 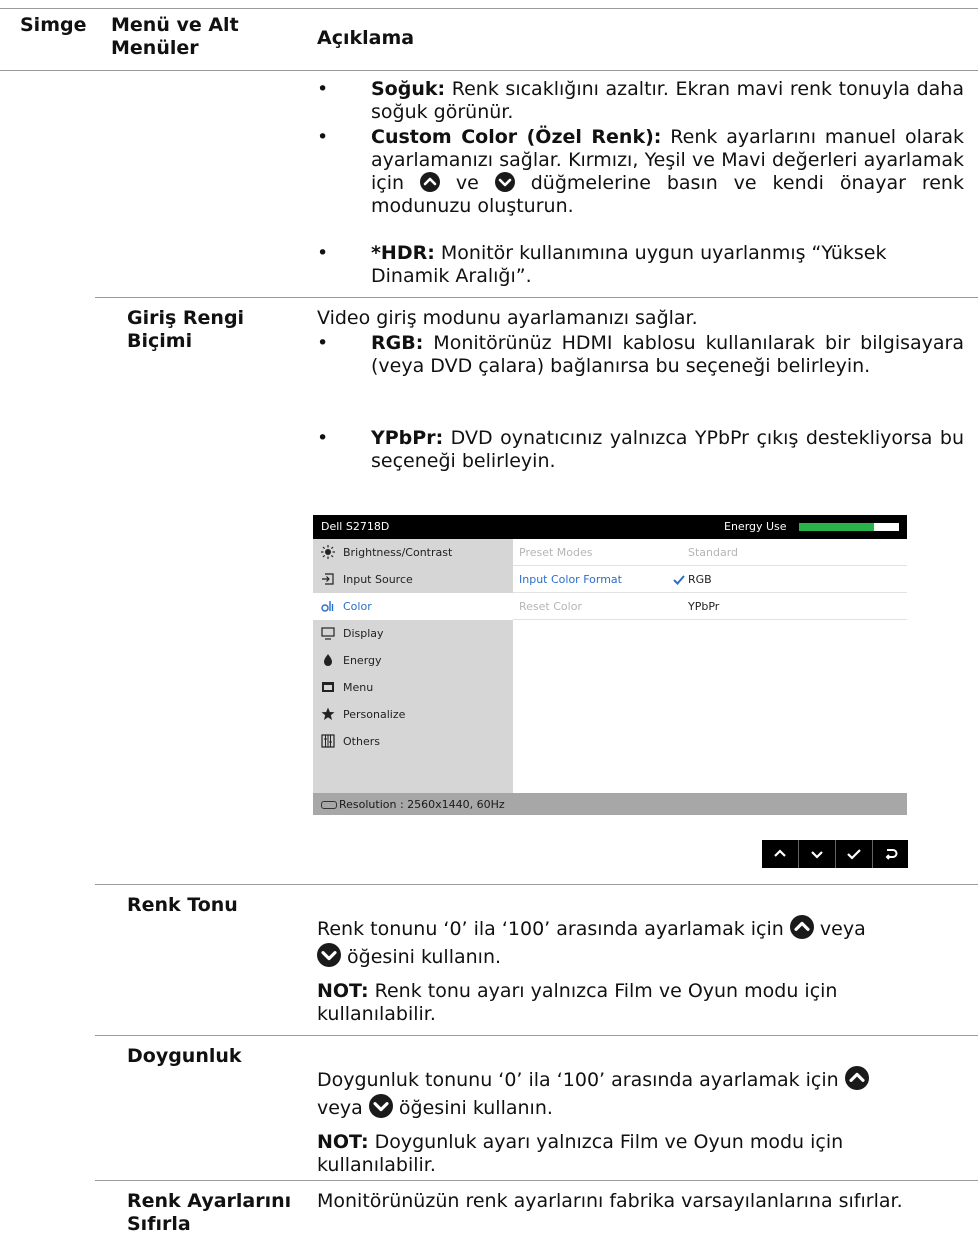 I want to click on custom-label: Custom Color (Özel Renk):, so click(x=516, y=137).